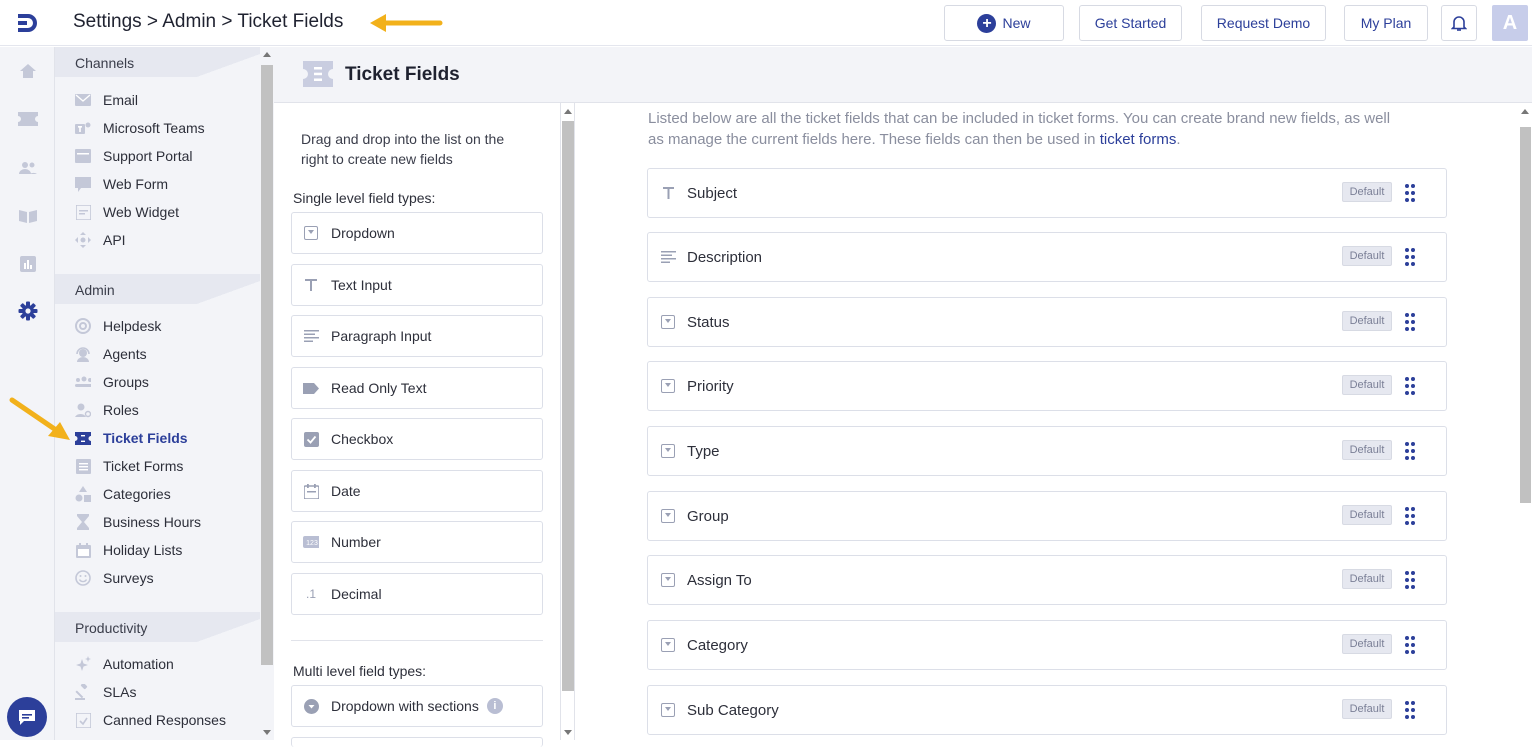 The image size is (1532, 747). What do you see at coordinates (131, 438) in the screenshot?
I see `nav-item-ticket-fields: Ticket Fields` at bounding box center [131, 438].